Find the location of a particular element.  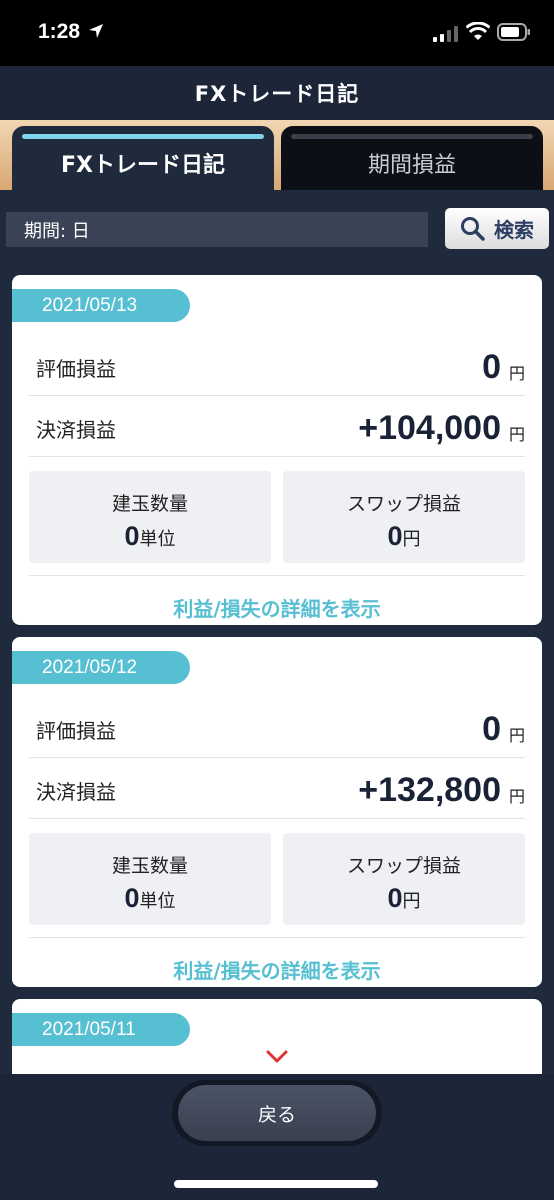

navigation-bar: FXトレード日記 is located at coordinates (277, 93).